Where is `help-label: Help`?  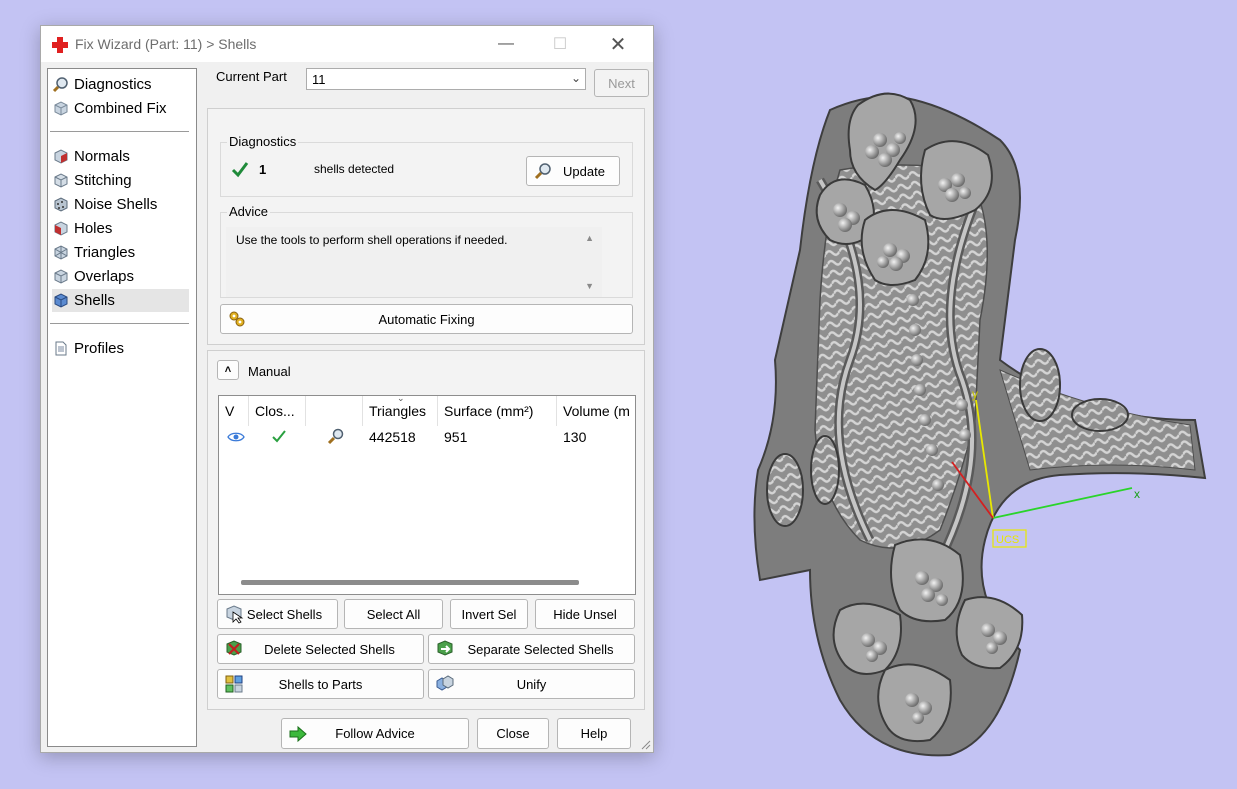
help-label: Help is located at coordinates (594, 733).